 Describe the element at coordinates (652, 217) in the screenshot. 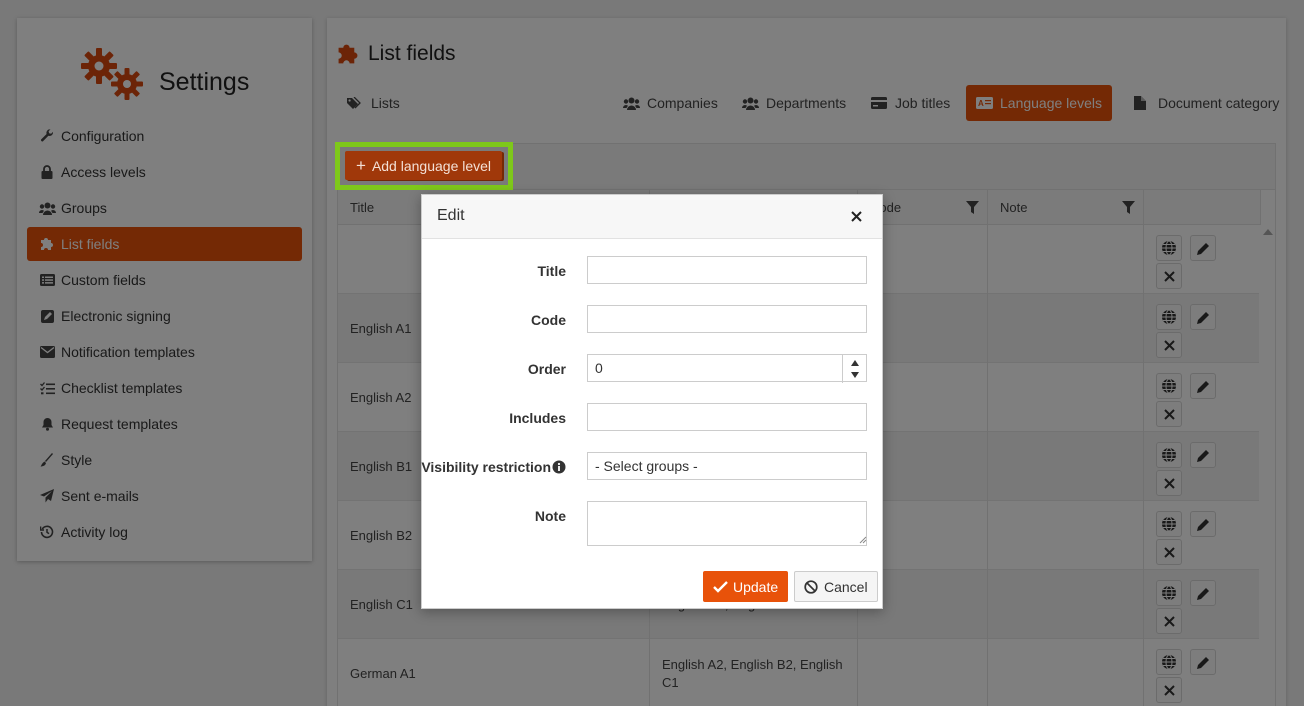

I see `dialog-header: Edit` at that location.